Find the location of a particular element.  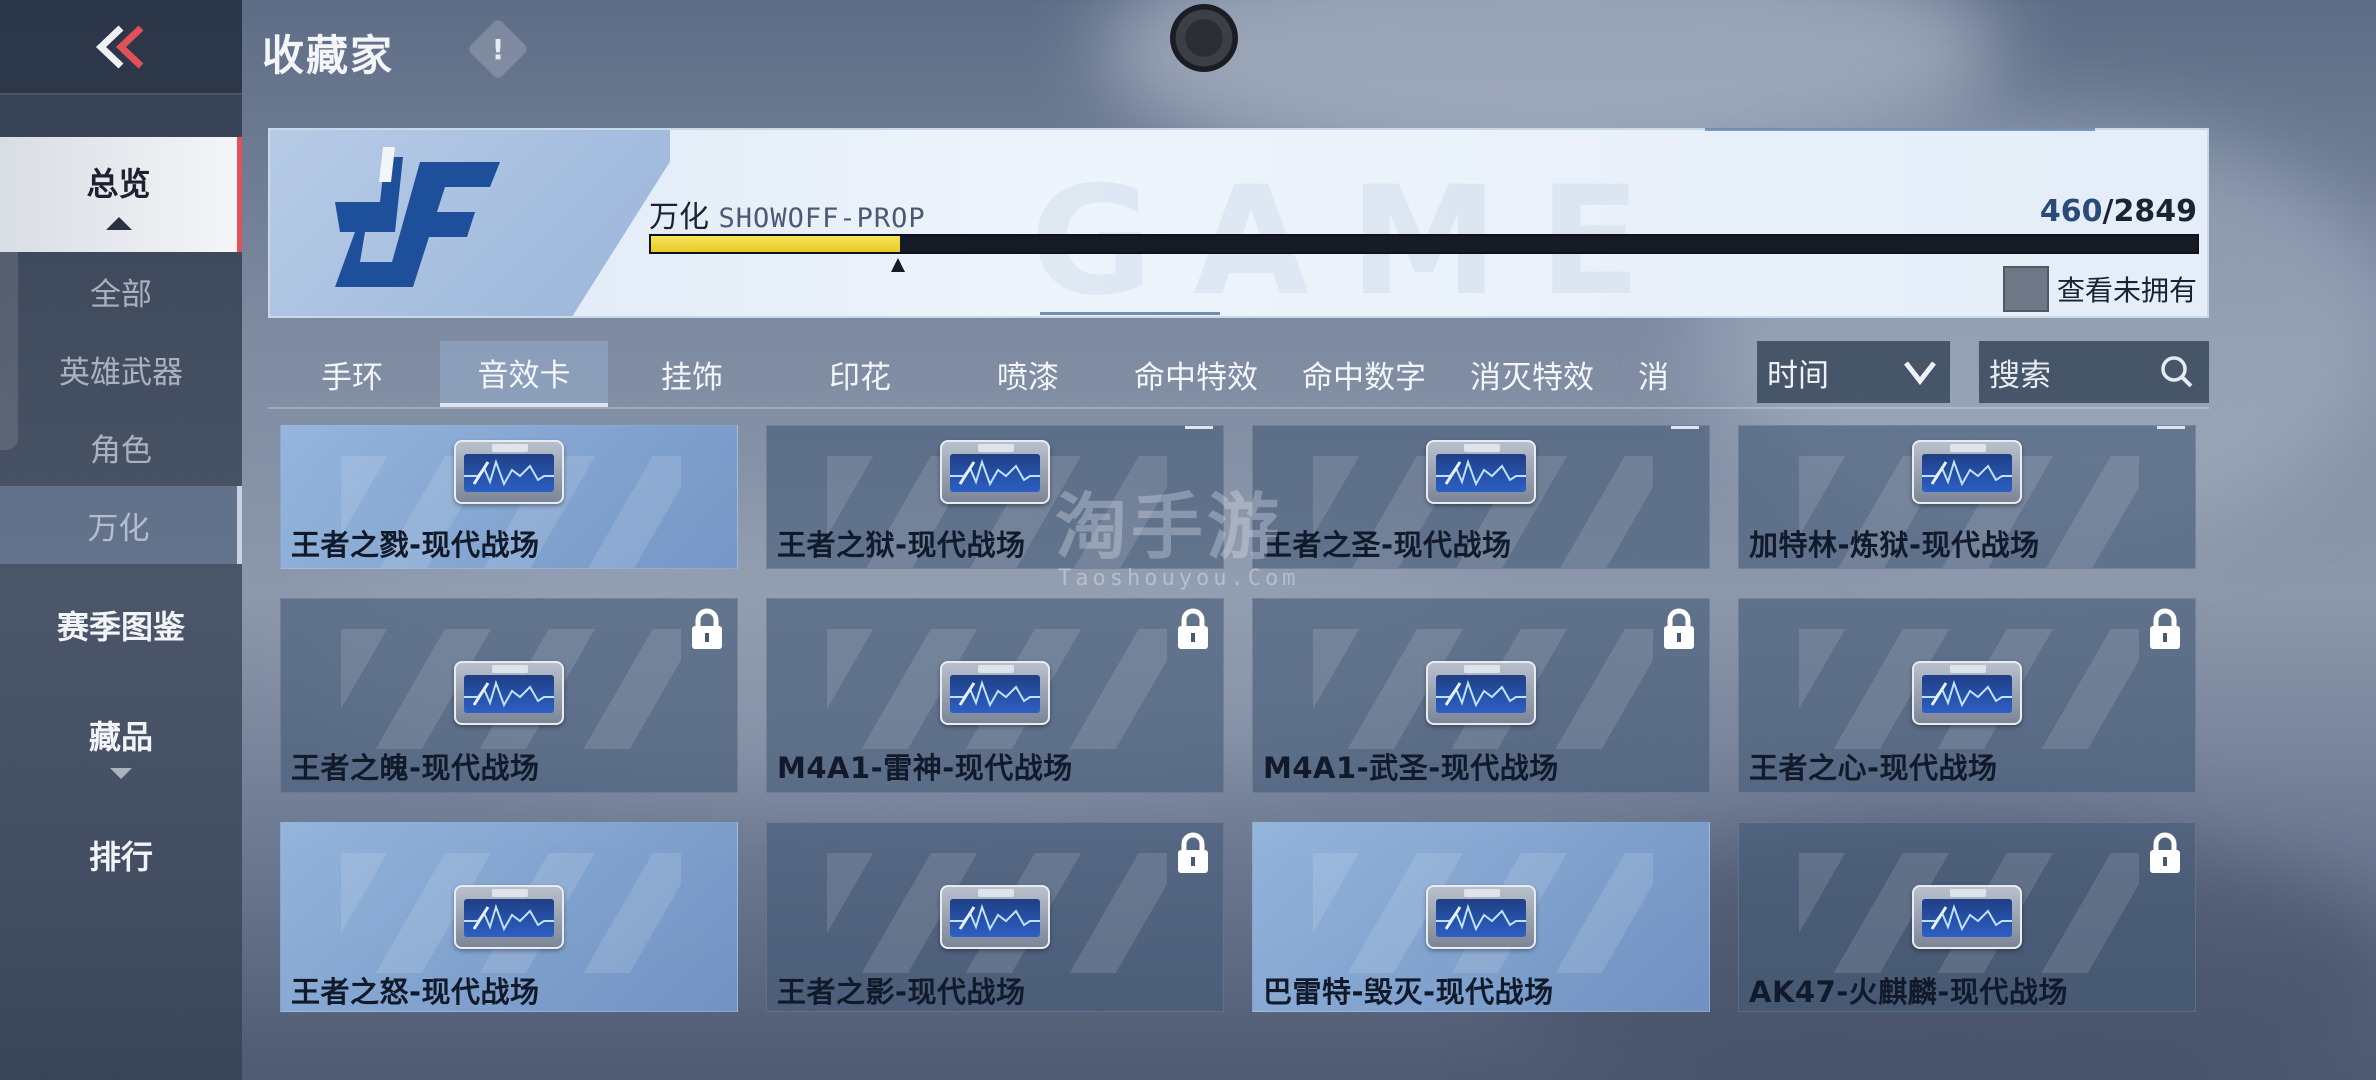

sidebar-item-hero-weapons: 英雄武器 is located at coordinates (121, 369).